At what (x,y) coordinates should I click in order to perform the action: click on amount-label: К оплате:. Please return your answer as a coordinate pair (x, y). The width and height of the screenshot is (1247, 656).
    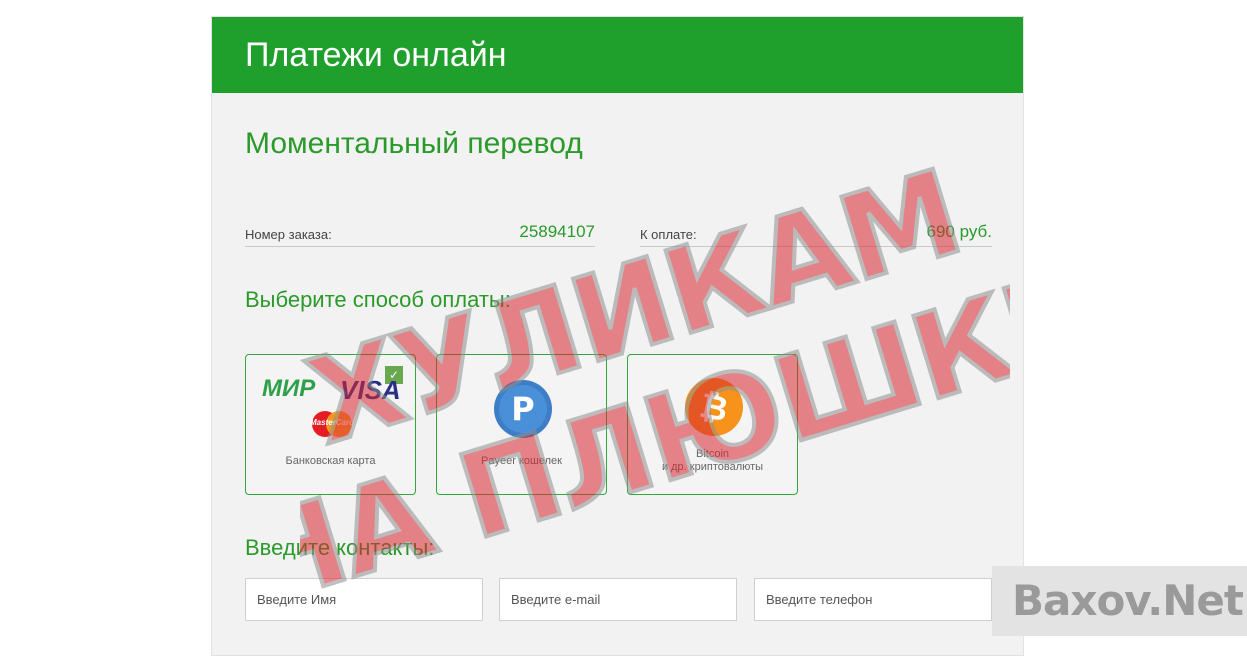
    Looking at the image, I should click on (668, 234).